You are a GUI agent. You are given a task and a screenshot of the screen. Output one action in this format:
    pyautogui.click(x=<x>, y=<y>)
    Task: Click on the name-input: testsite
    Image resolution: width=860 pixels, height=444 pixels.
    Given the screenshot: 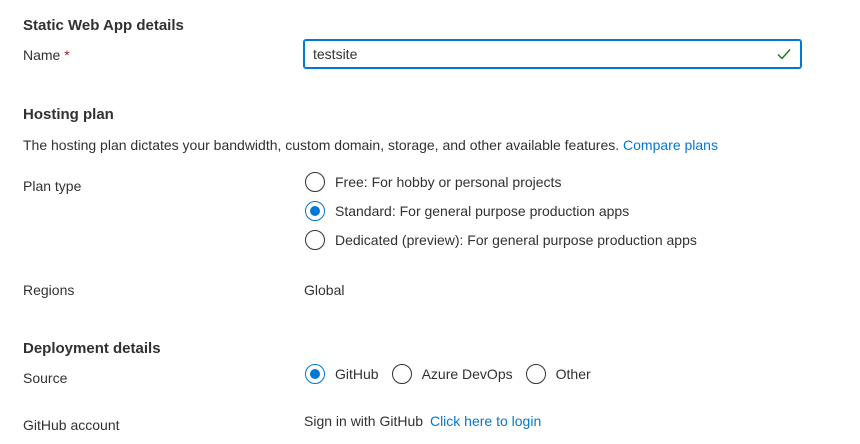 What is the action you would take?
    pyautogui.click(x=552, y=54)
    